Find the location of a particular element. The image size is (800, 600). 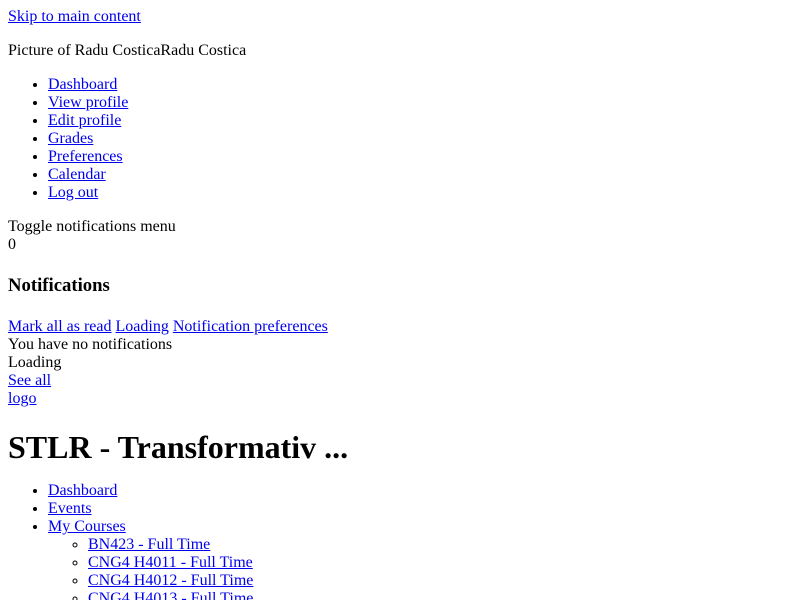

main-nav-item-events: Events is located at coordinates (420, 509).